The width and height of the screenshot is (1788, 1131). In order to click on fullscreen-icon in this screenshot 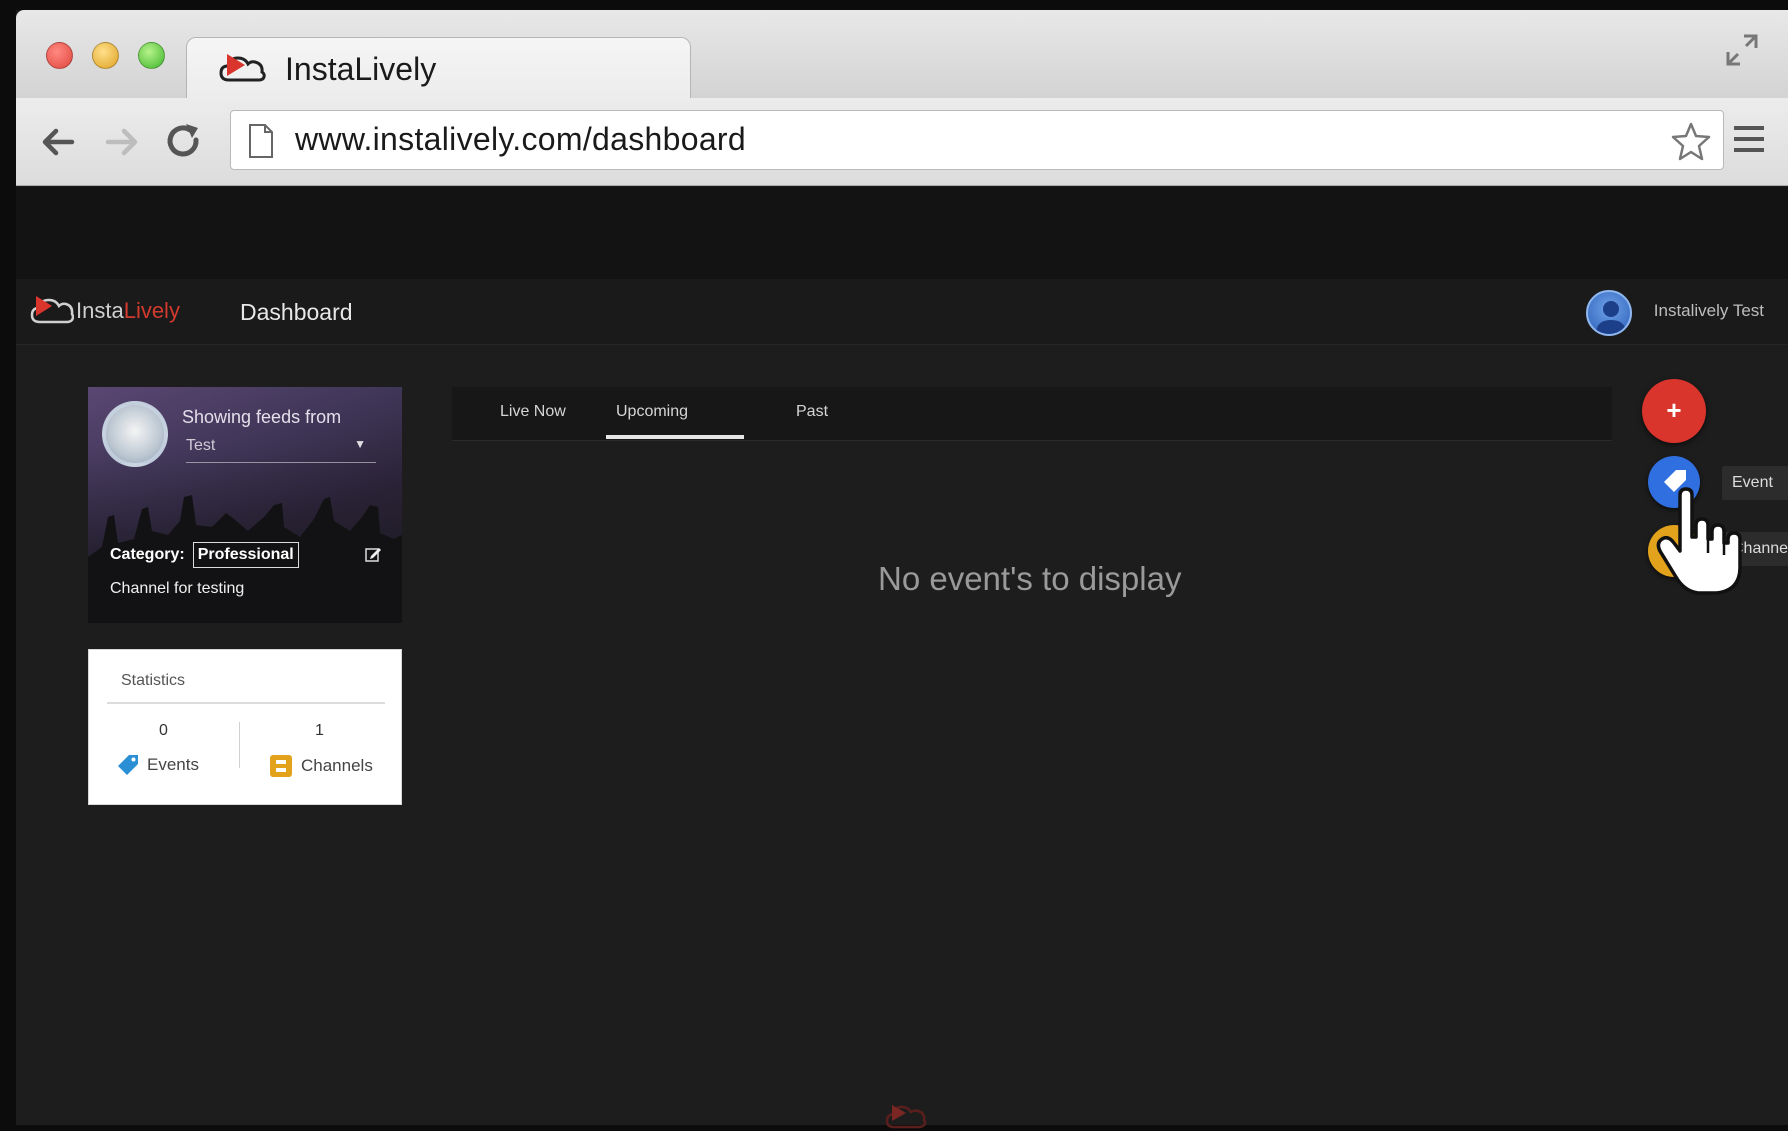, I will do `click(1742, 50)`.